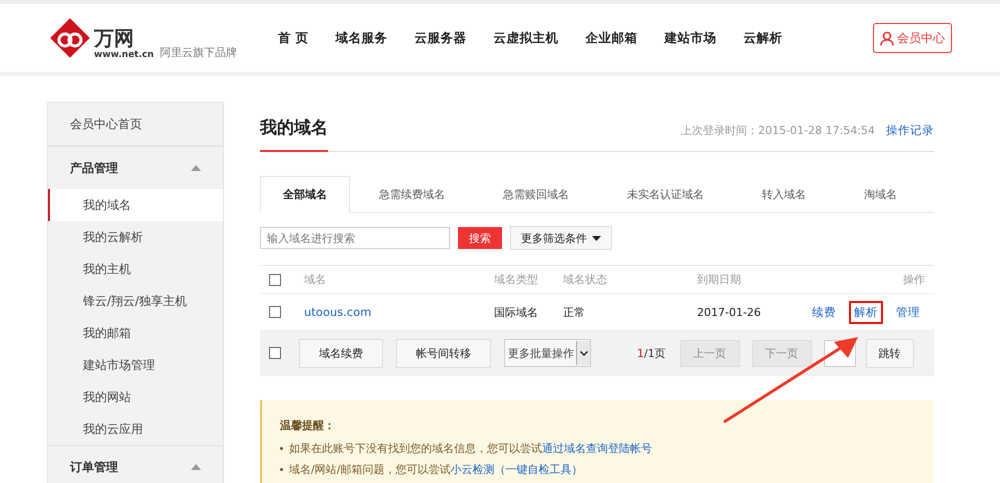 Image resolution: width=1000 pixels, height=483 pixels. What do you see at coordinates (574, 312) in the screenshot?
I see `table-cell-text: 正常` at bounding box center [574, 312].